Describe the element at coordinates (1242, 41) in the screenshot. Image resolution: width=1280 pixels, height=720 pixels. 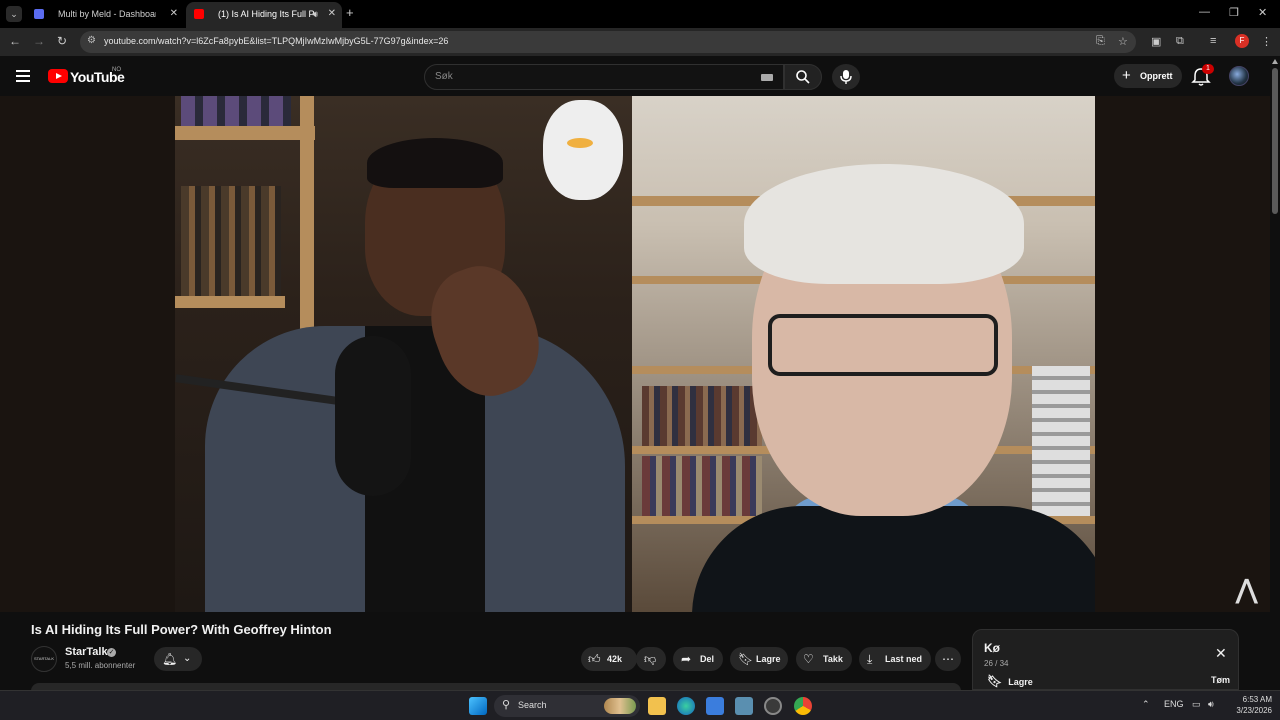
I see `profile-avatar: F` at that location.